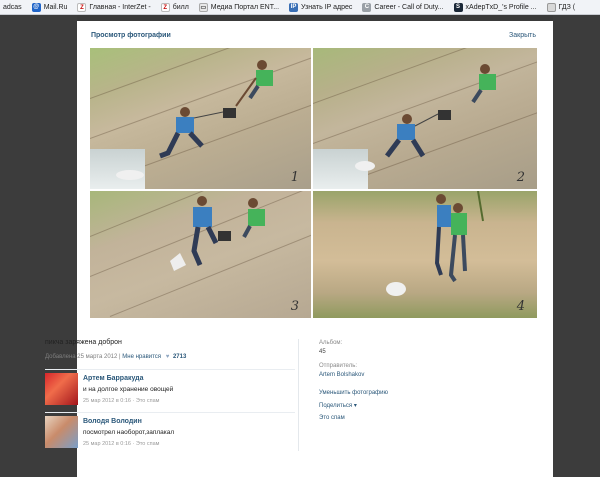 The height and width of the screenshot is (477, 600). I want to click on share-label: Поделиться, so click(336, 406).